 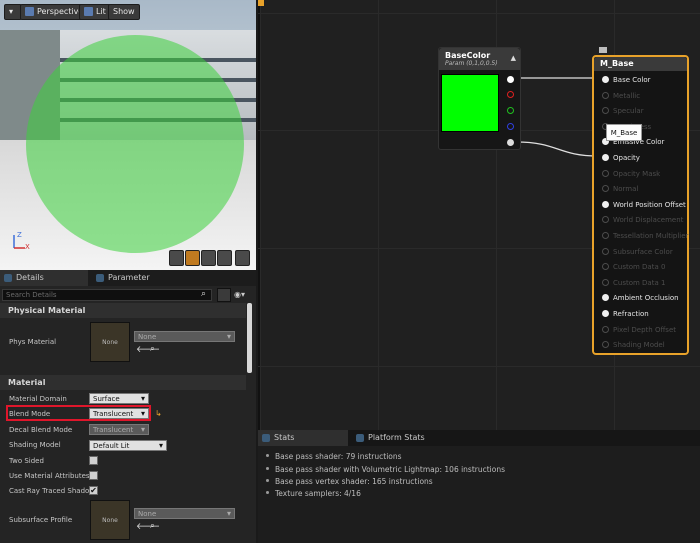 I want to click on preview-cylinder-button, so click(x=176, y=258).